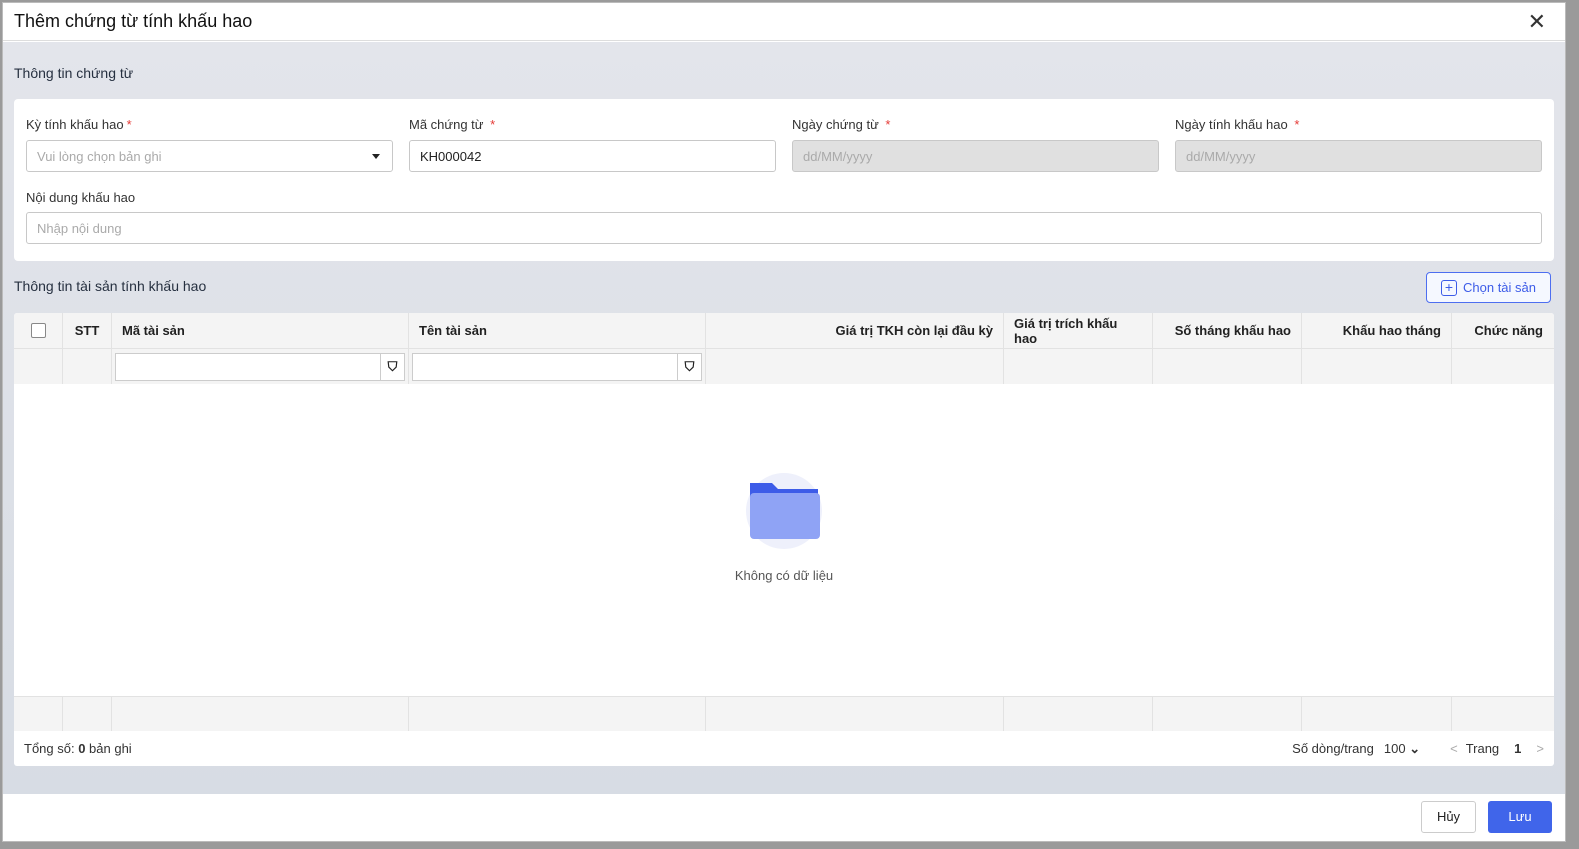 The width and height of the screenshot is (1579, 849). Describe the element at coordinates (1449, 287) in the screenshot. I see `plus-icon: +` at that location.